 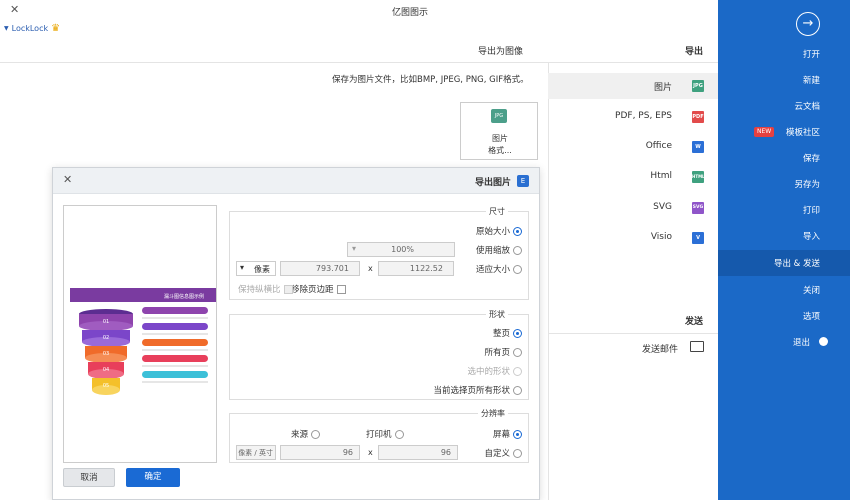 I want to click on radio-current-page: 整页, so click(x=507, y=333).